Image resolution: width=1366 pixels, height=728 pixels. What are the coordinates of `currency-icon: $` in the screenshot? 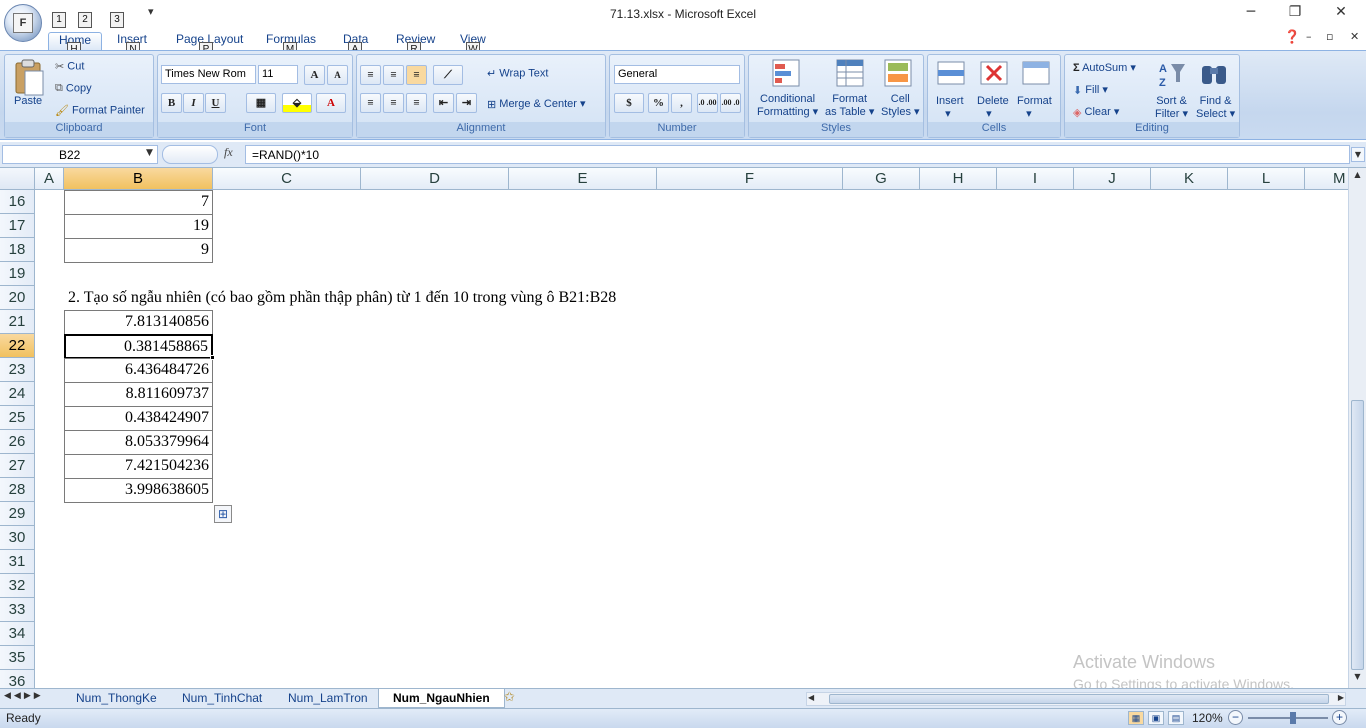 It's located at (629, 103).